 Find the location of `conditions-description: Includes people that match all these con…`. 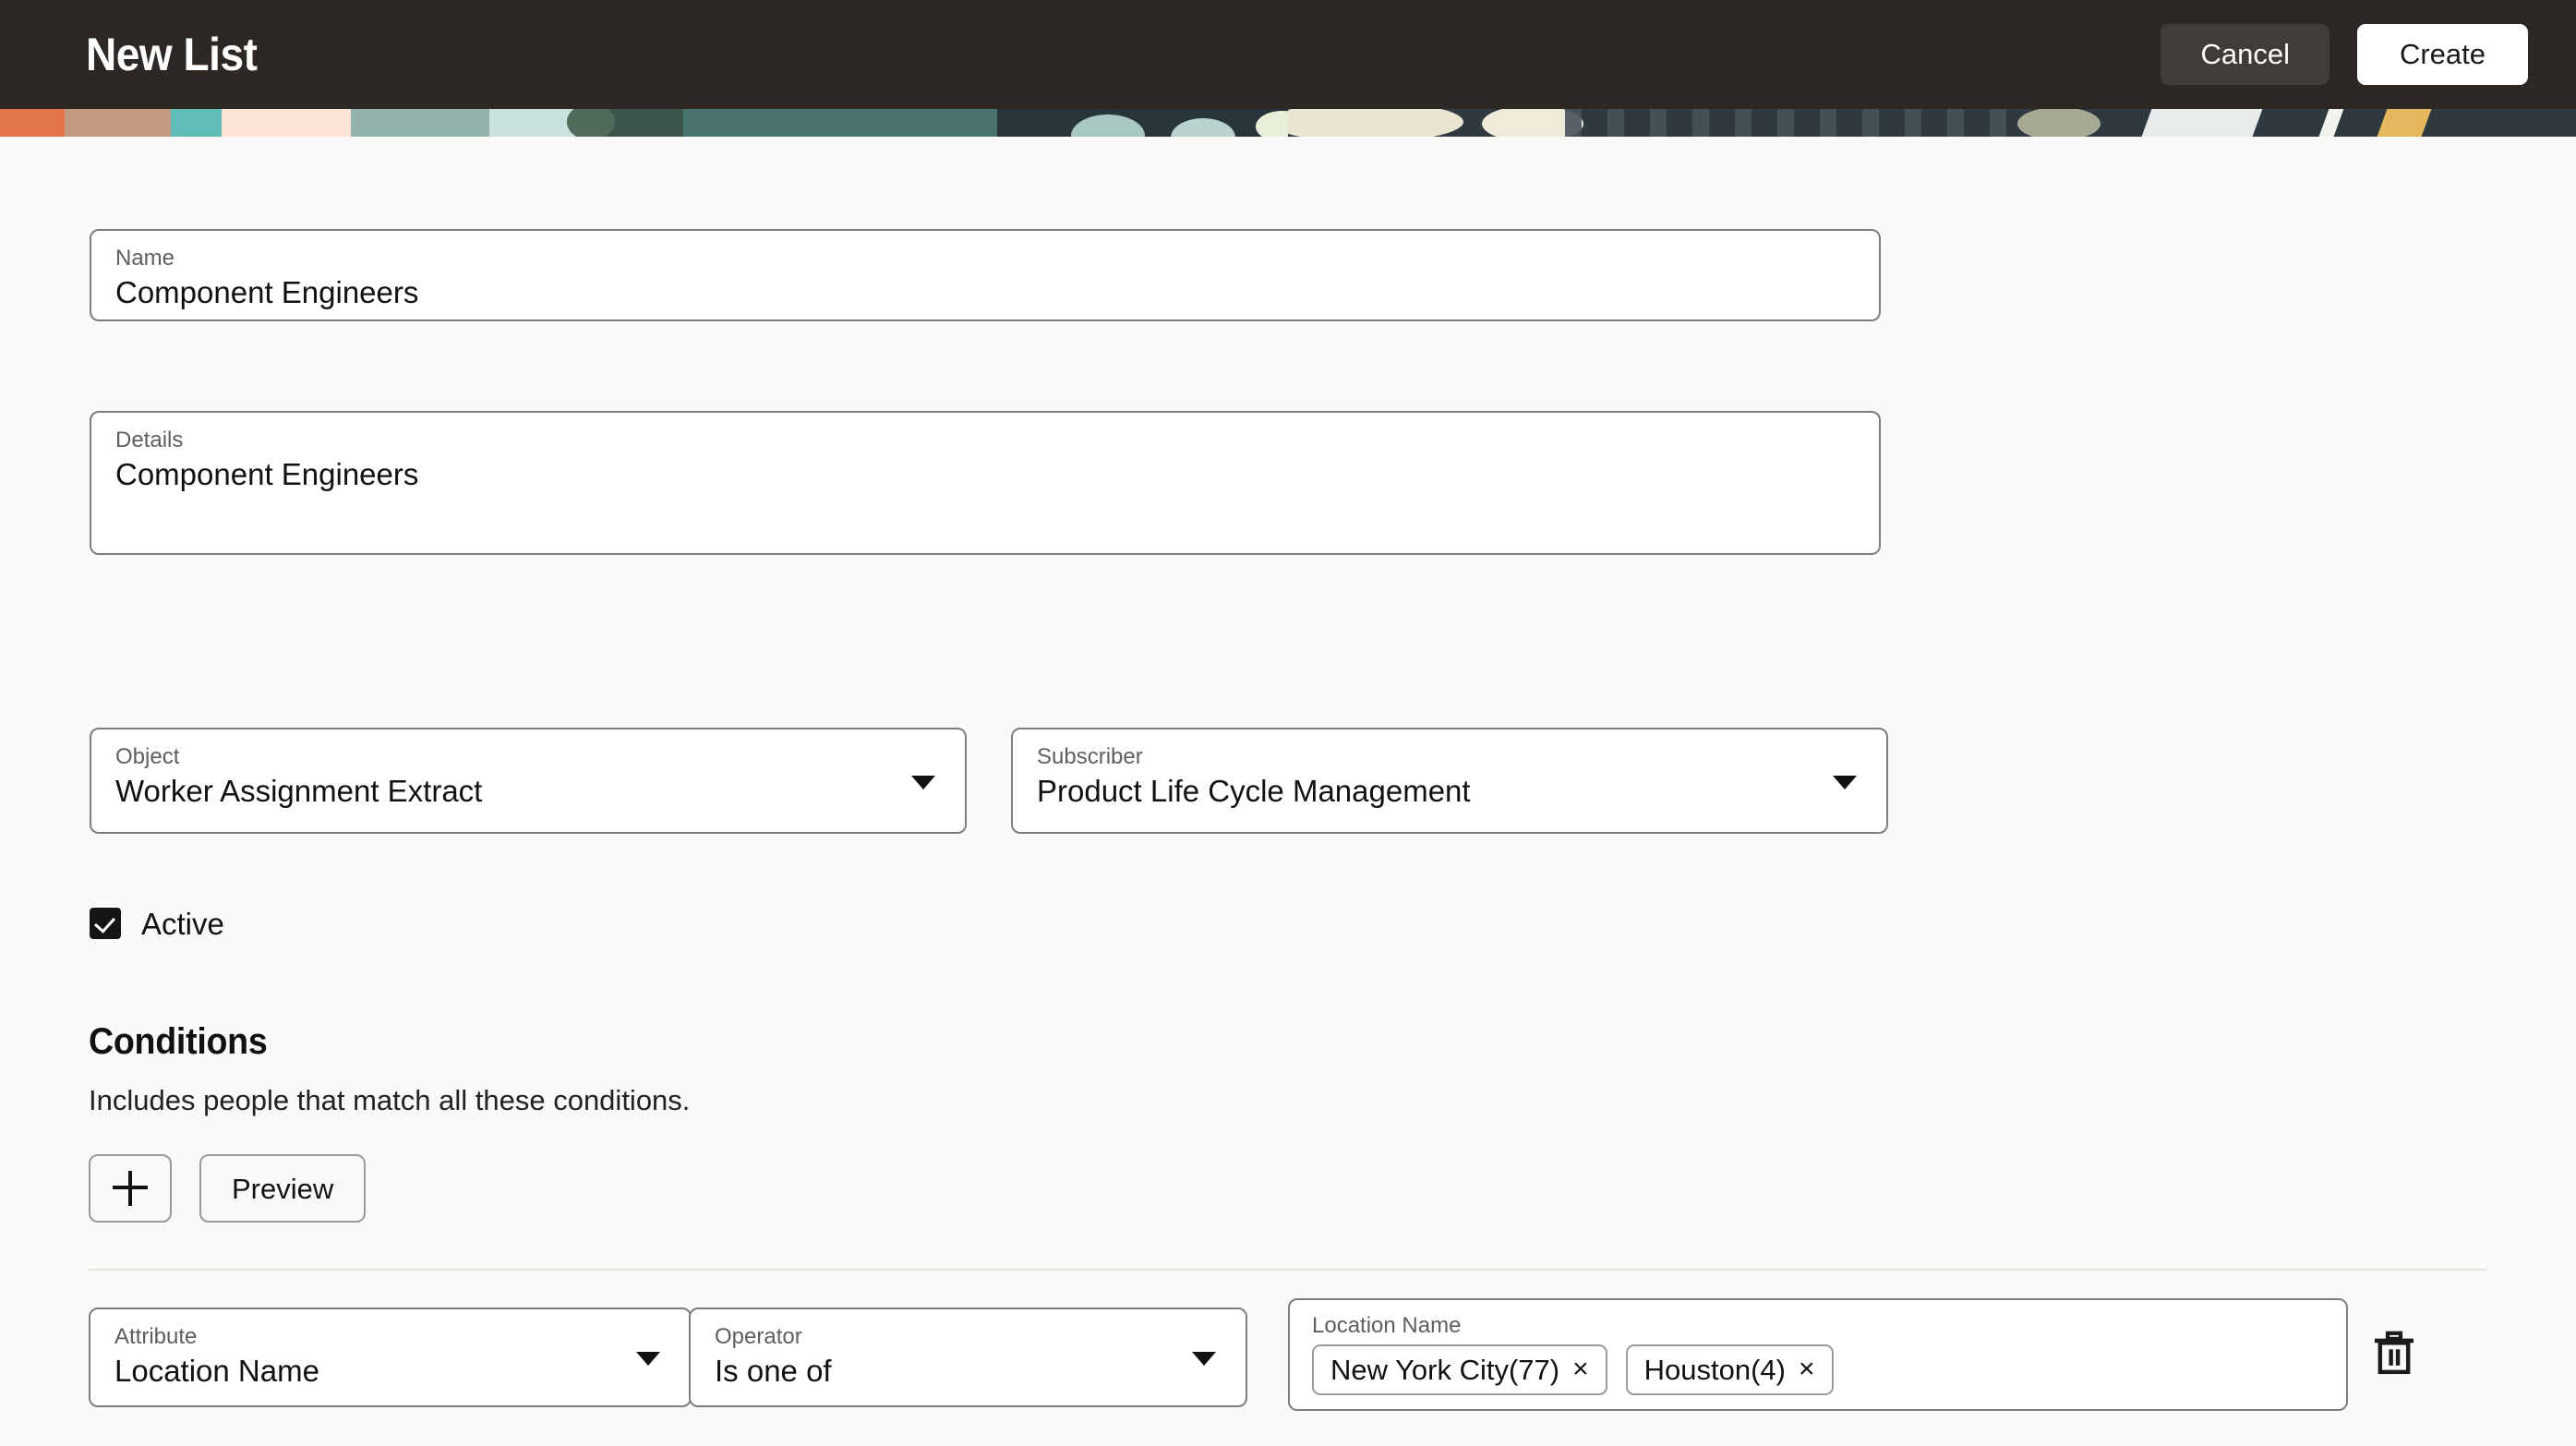

conditions-description: Includes people that match all these con… is located at coordinates (390, 1100).